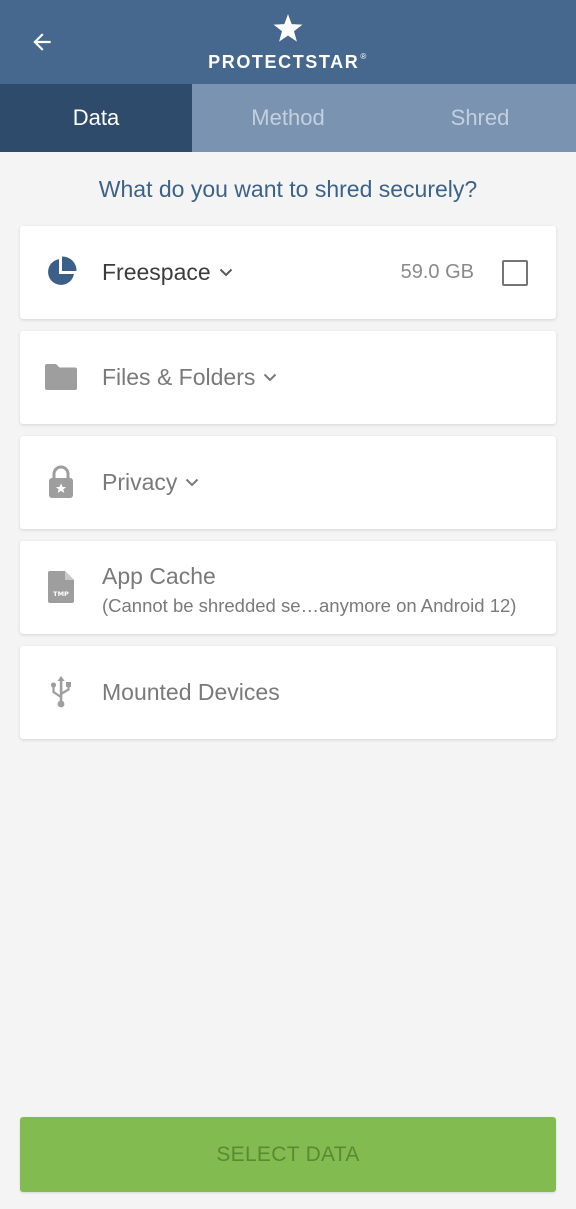  Describe the element at coordinates (61, 377) in the screenshot. I see `folder-icon` at that location.